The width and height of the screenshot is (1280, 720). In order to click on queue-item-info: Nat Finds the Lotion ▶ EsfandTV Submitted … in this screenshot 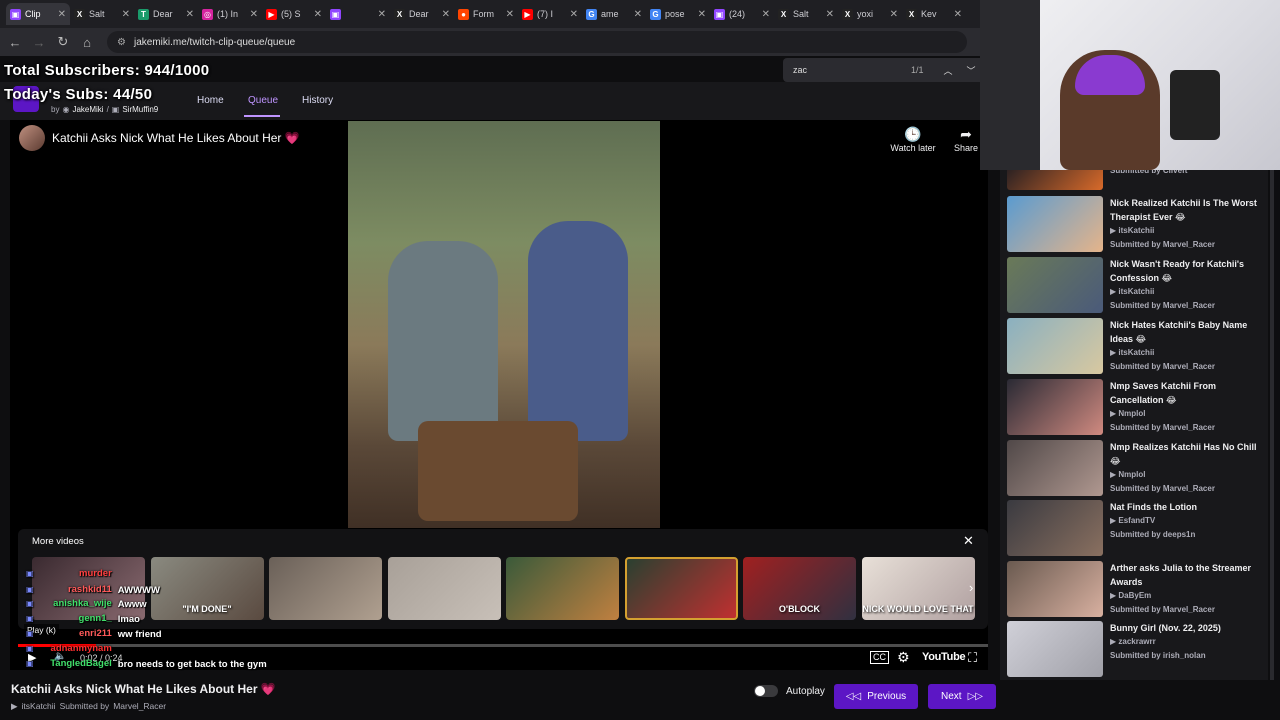, I will do `click(1189, 521)`.